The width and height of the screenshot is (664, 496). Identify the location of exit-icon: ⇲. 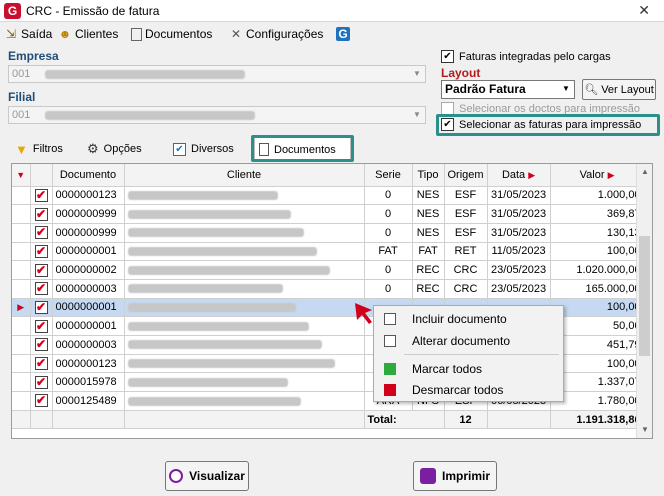
(11, 34).